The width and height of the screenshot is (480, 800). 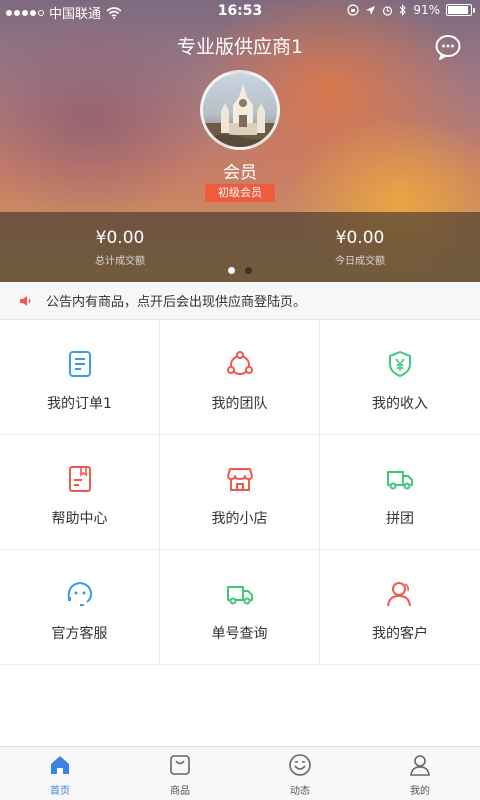 I want to click on battery-percent: 91%, so click(x=426, y=10).